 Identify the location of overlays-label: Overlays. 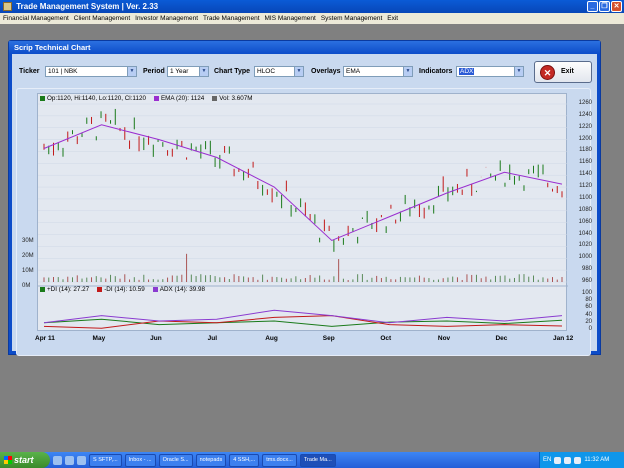
(326, 71).